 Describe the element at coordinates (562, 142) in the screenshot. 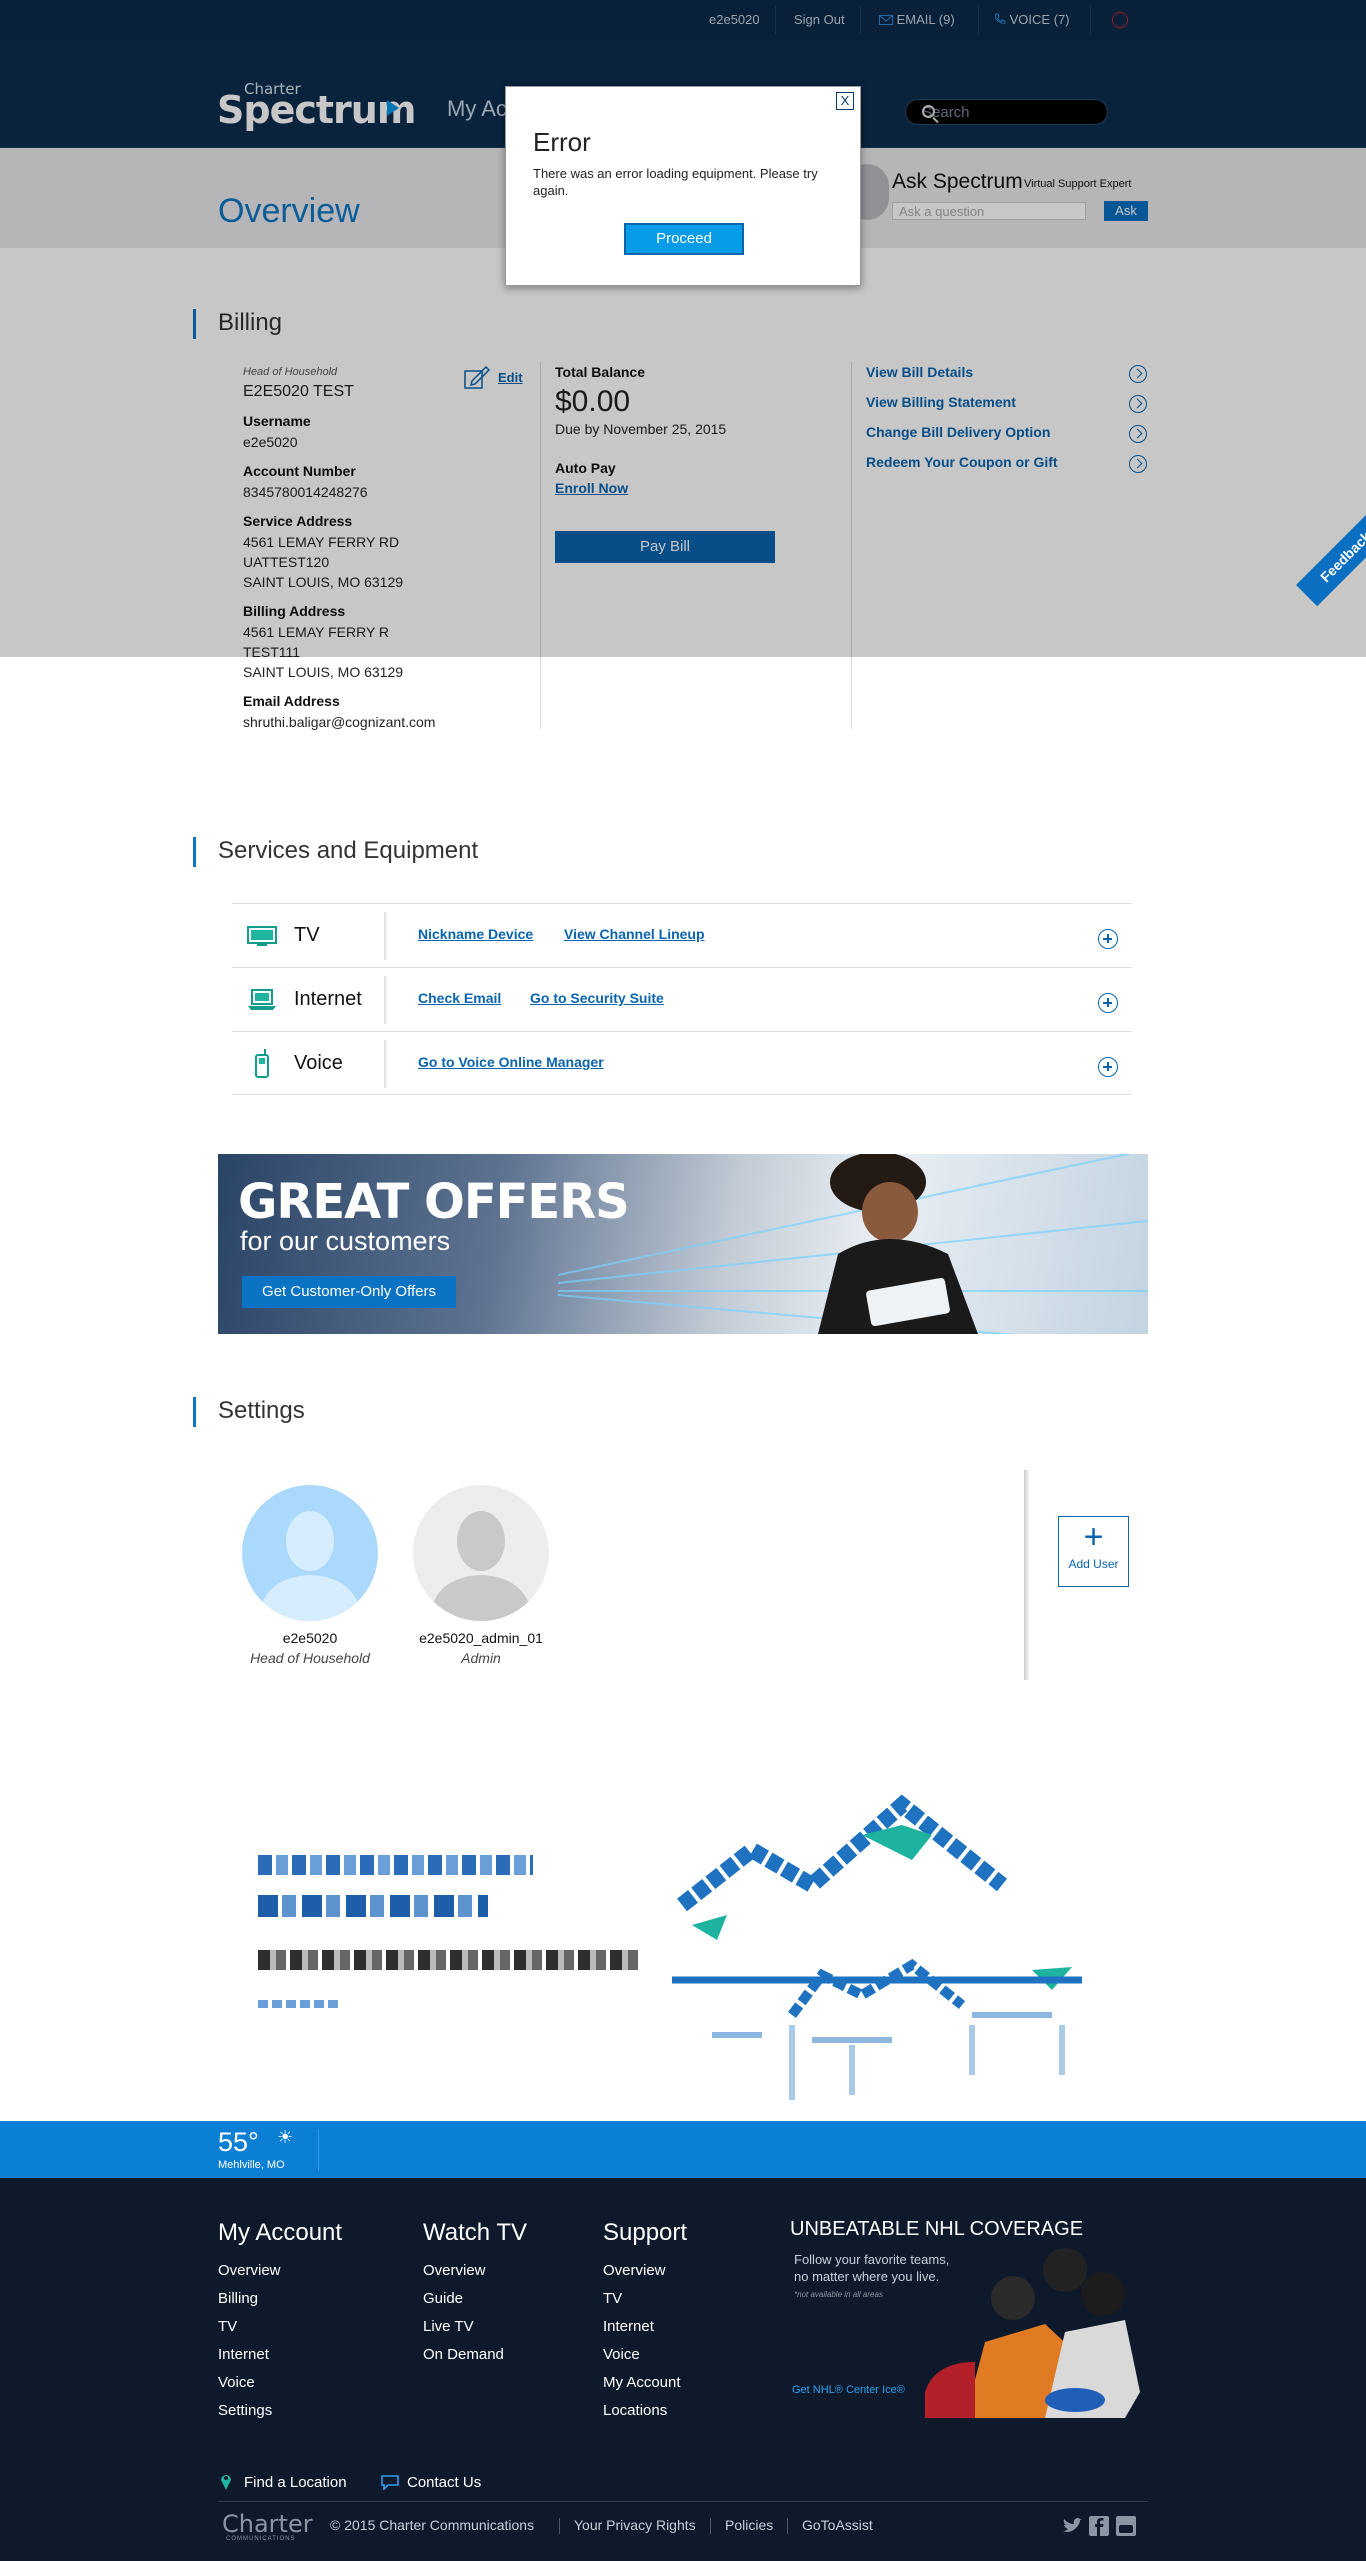

I see `error-title: Error` at that location.